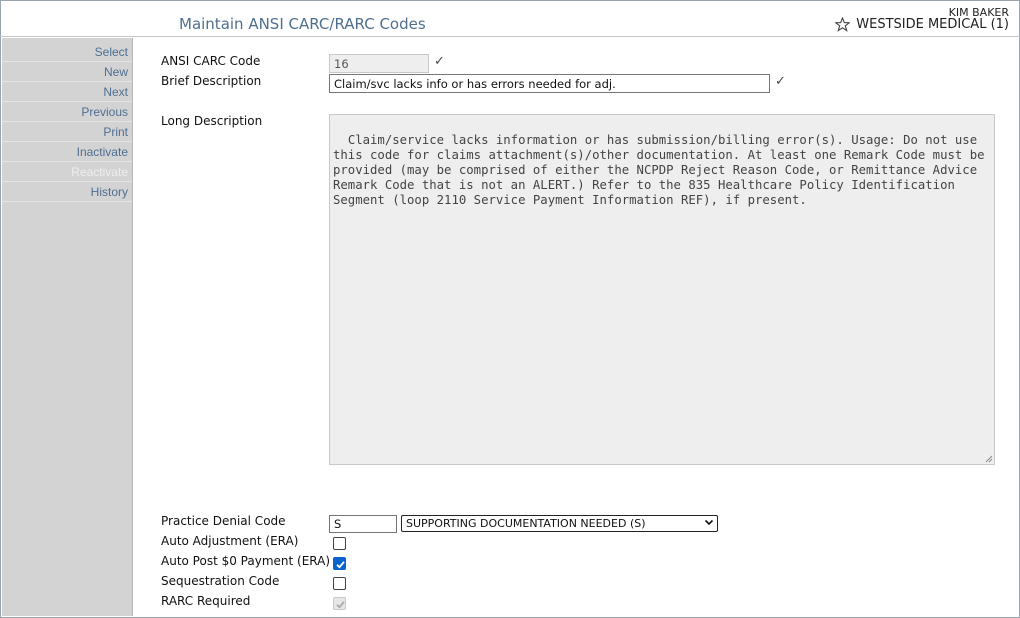 Image resolution: width=1020 pixels, height=618 pixels. Describe the element at coordinates (67, 152) in the screenshot. I see `sidebar-item-inactivate: Inactivate` at that location.